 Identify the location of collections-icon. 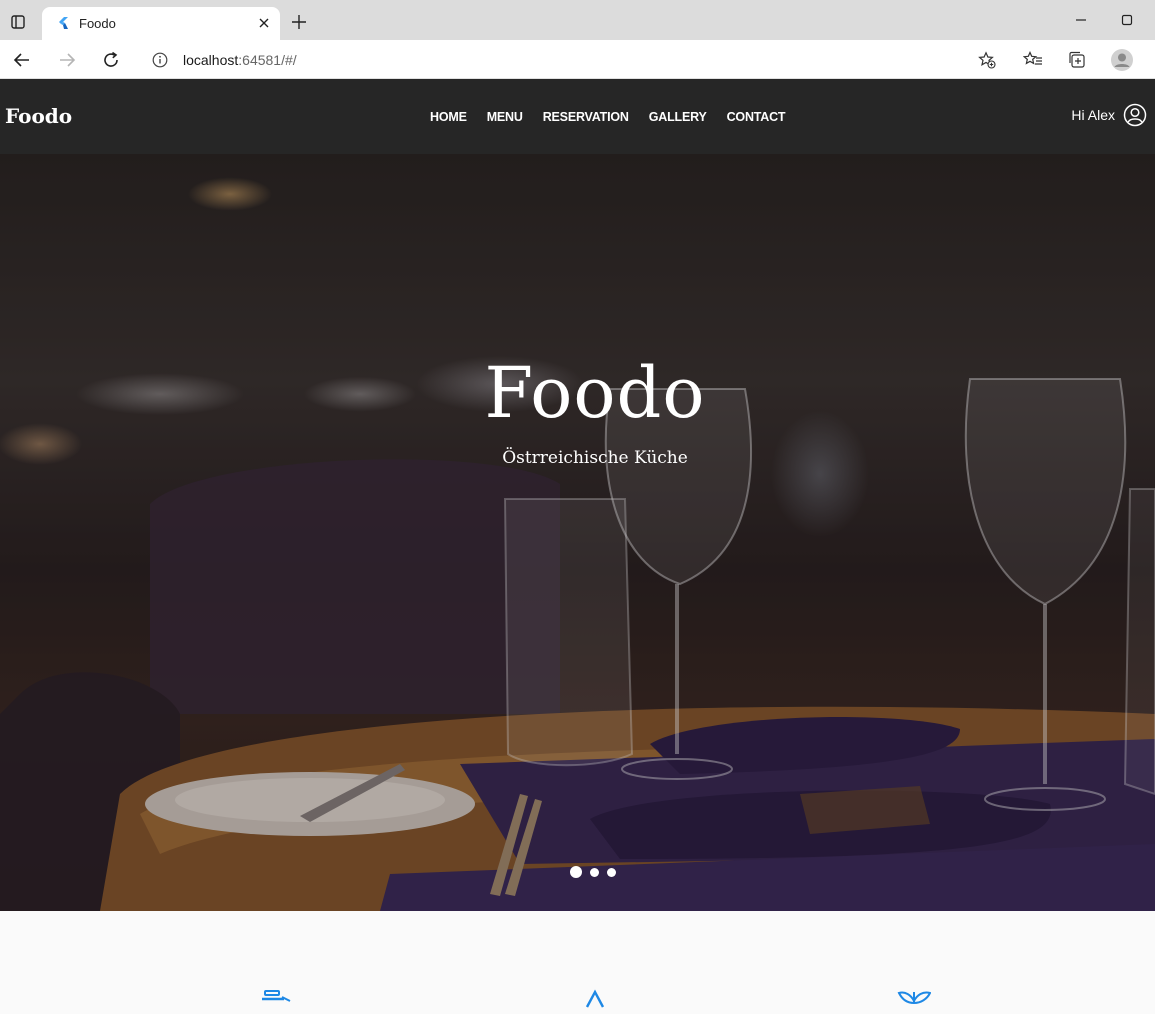
(1077, 60).